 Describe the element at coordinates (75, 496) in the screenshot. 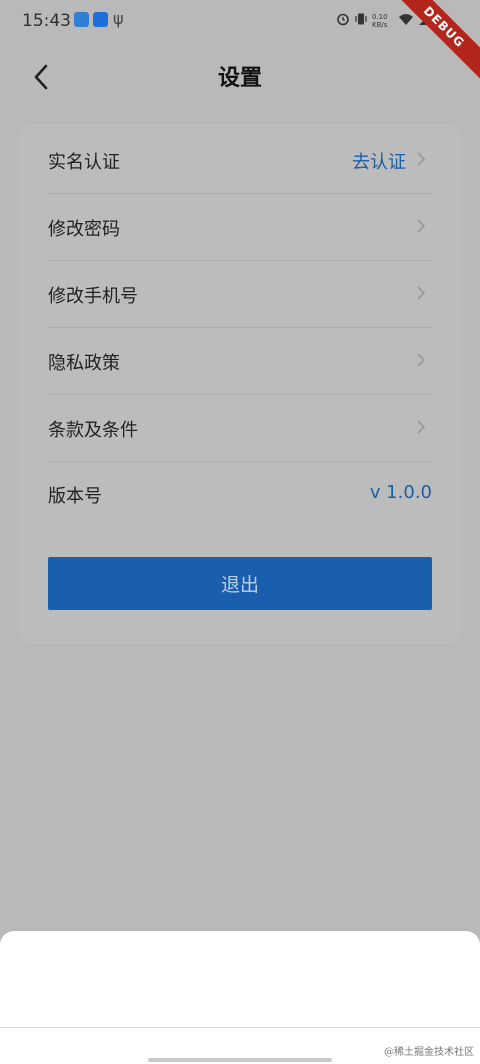

I see `row-label: 版本号` at that location.